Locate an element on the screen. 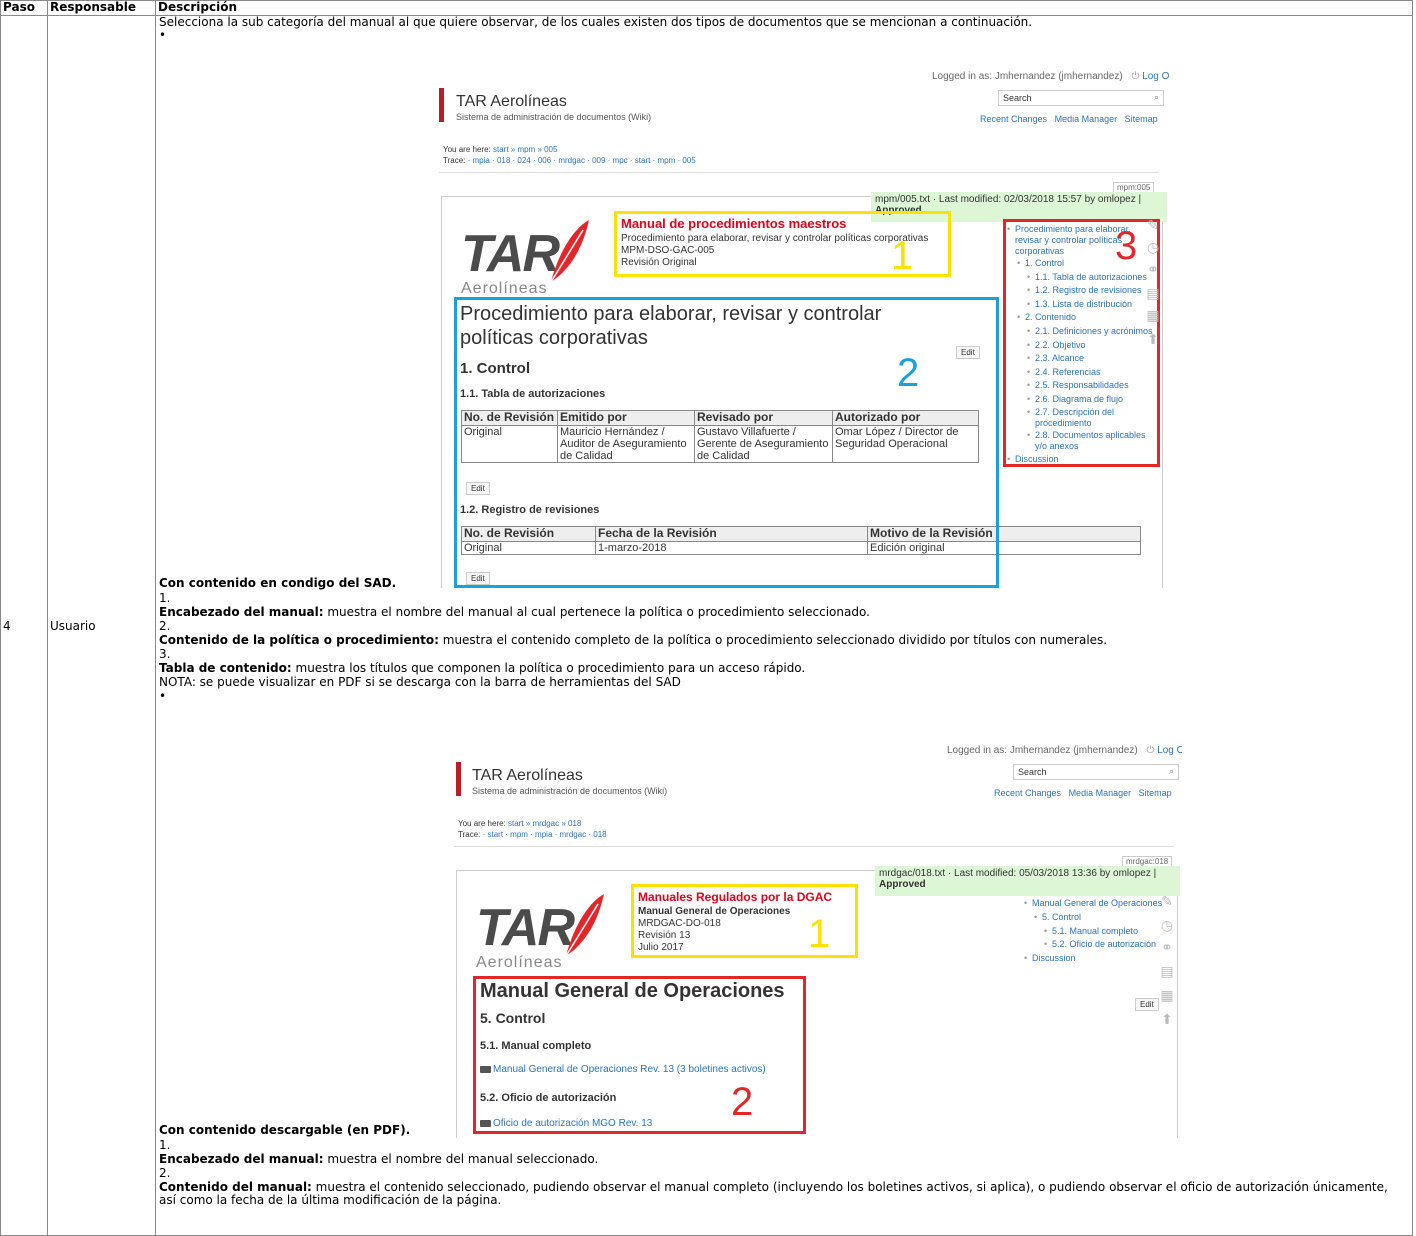 The image size is (1416, 1236). header-row: Paso Responsable Descripción is located at coordinates (706, 8).